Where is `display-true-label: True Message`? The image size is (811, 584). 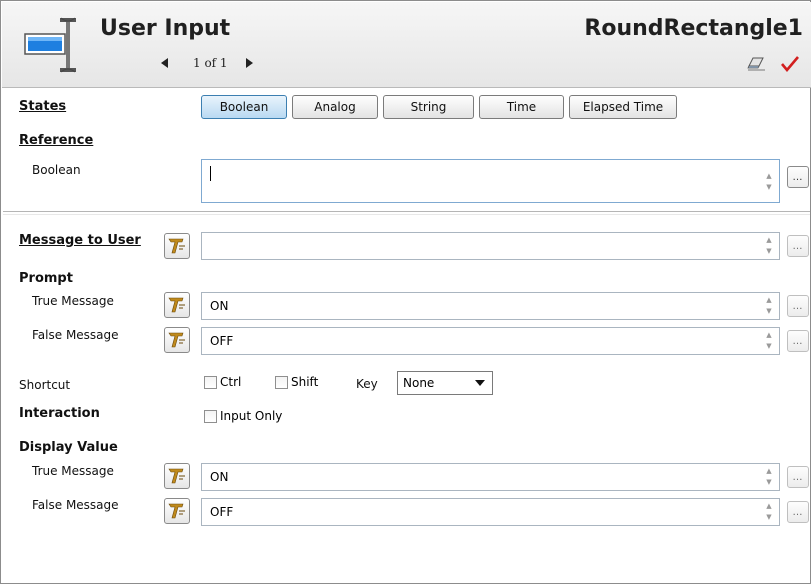 display-true-label: True Message is located at coordinates (73, 471).